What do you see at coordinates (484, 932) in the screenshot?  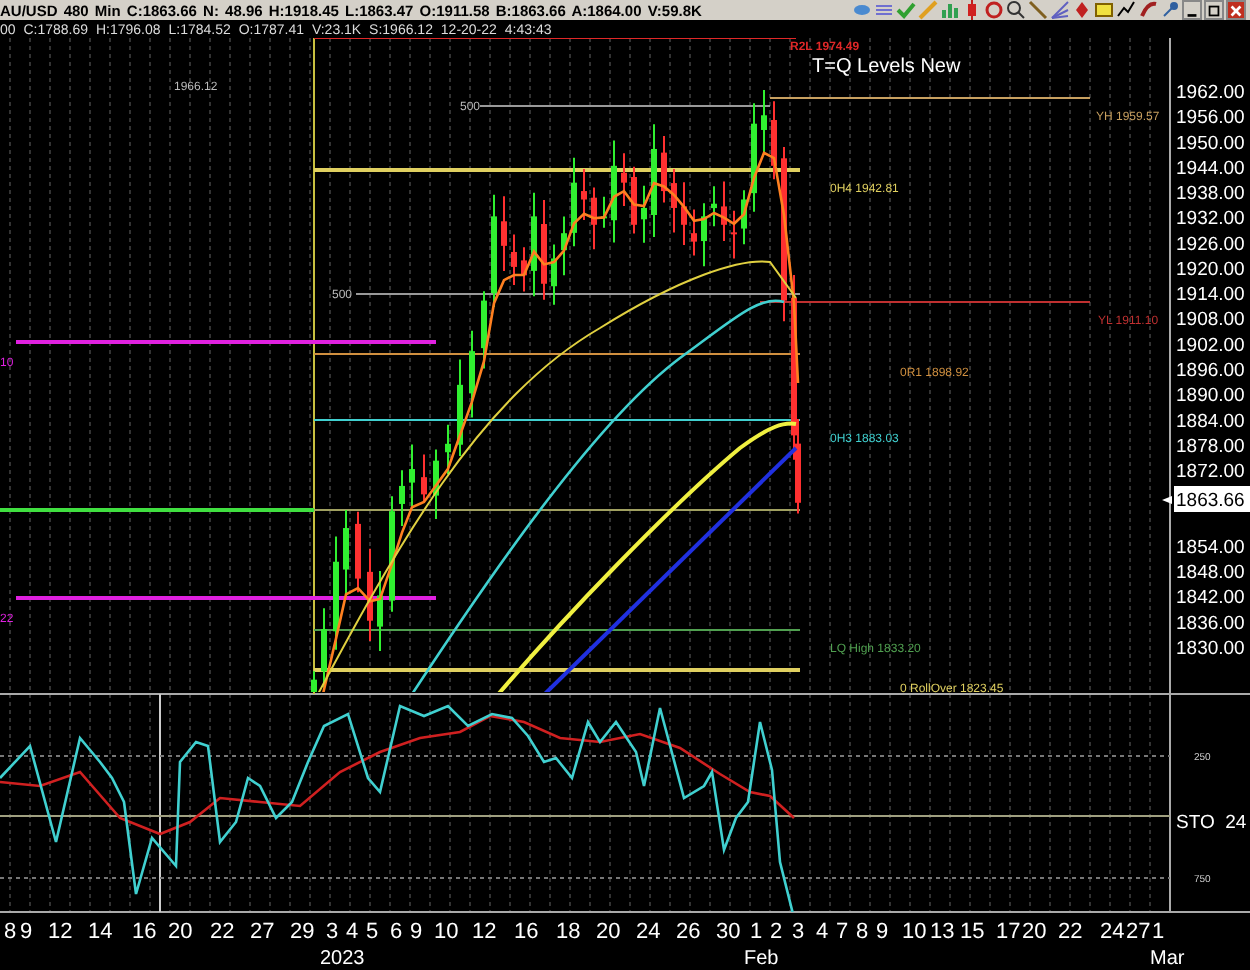 I see `date-tick: 12` at bounding box center [484, 932].